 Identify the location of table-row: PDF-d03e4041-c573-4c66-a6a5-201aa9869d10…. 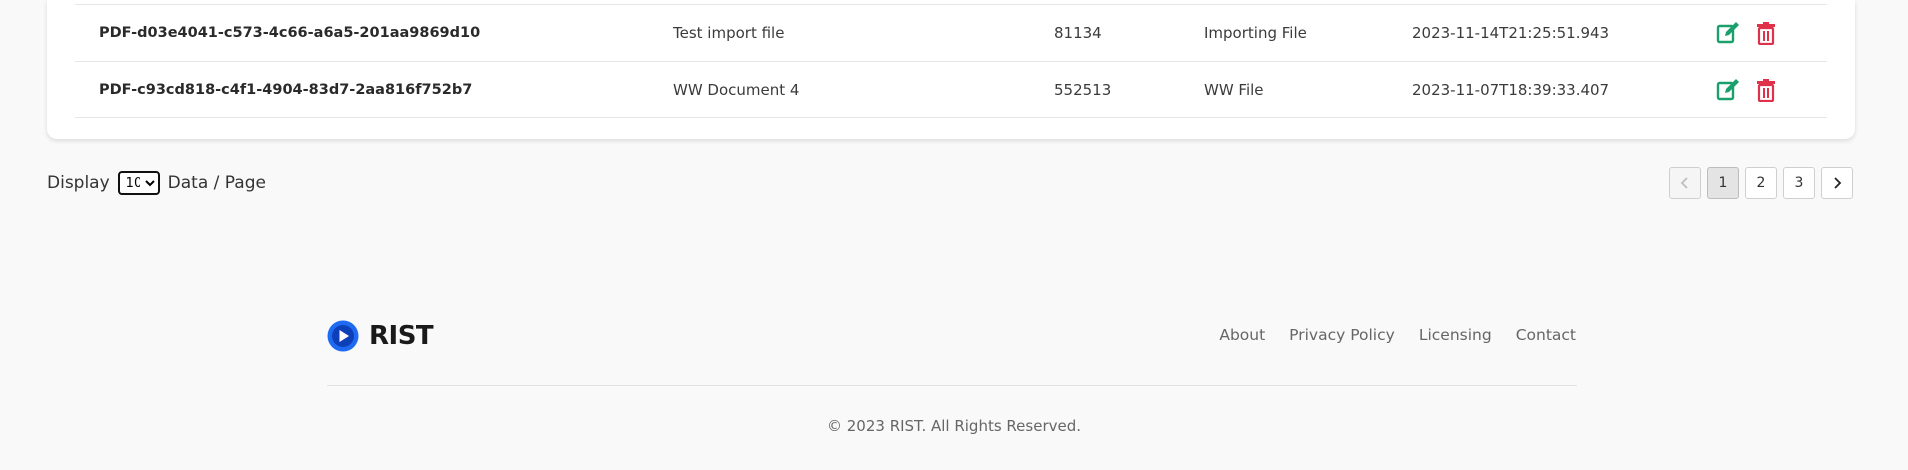
(951, 32).